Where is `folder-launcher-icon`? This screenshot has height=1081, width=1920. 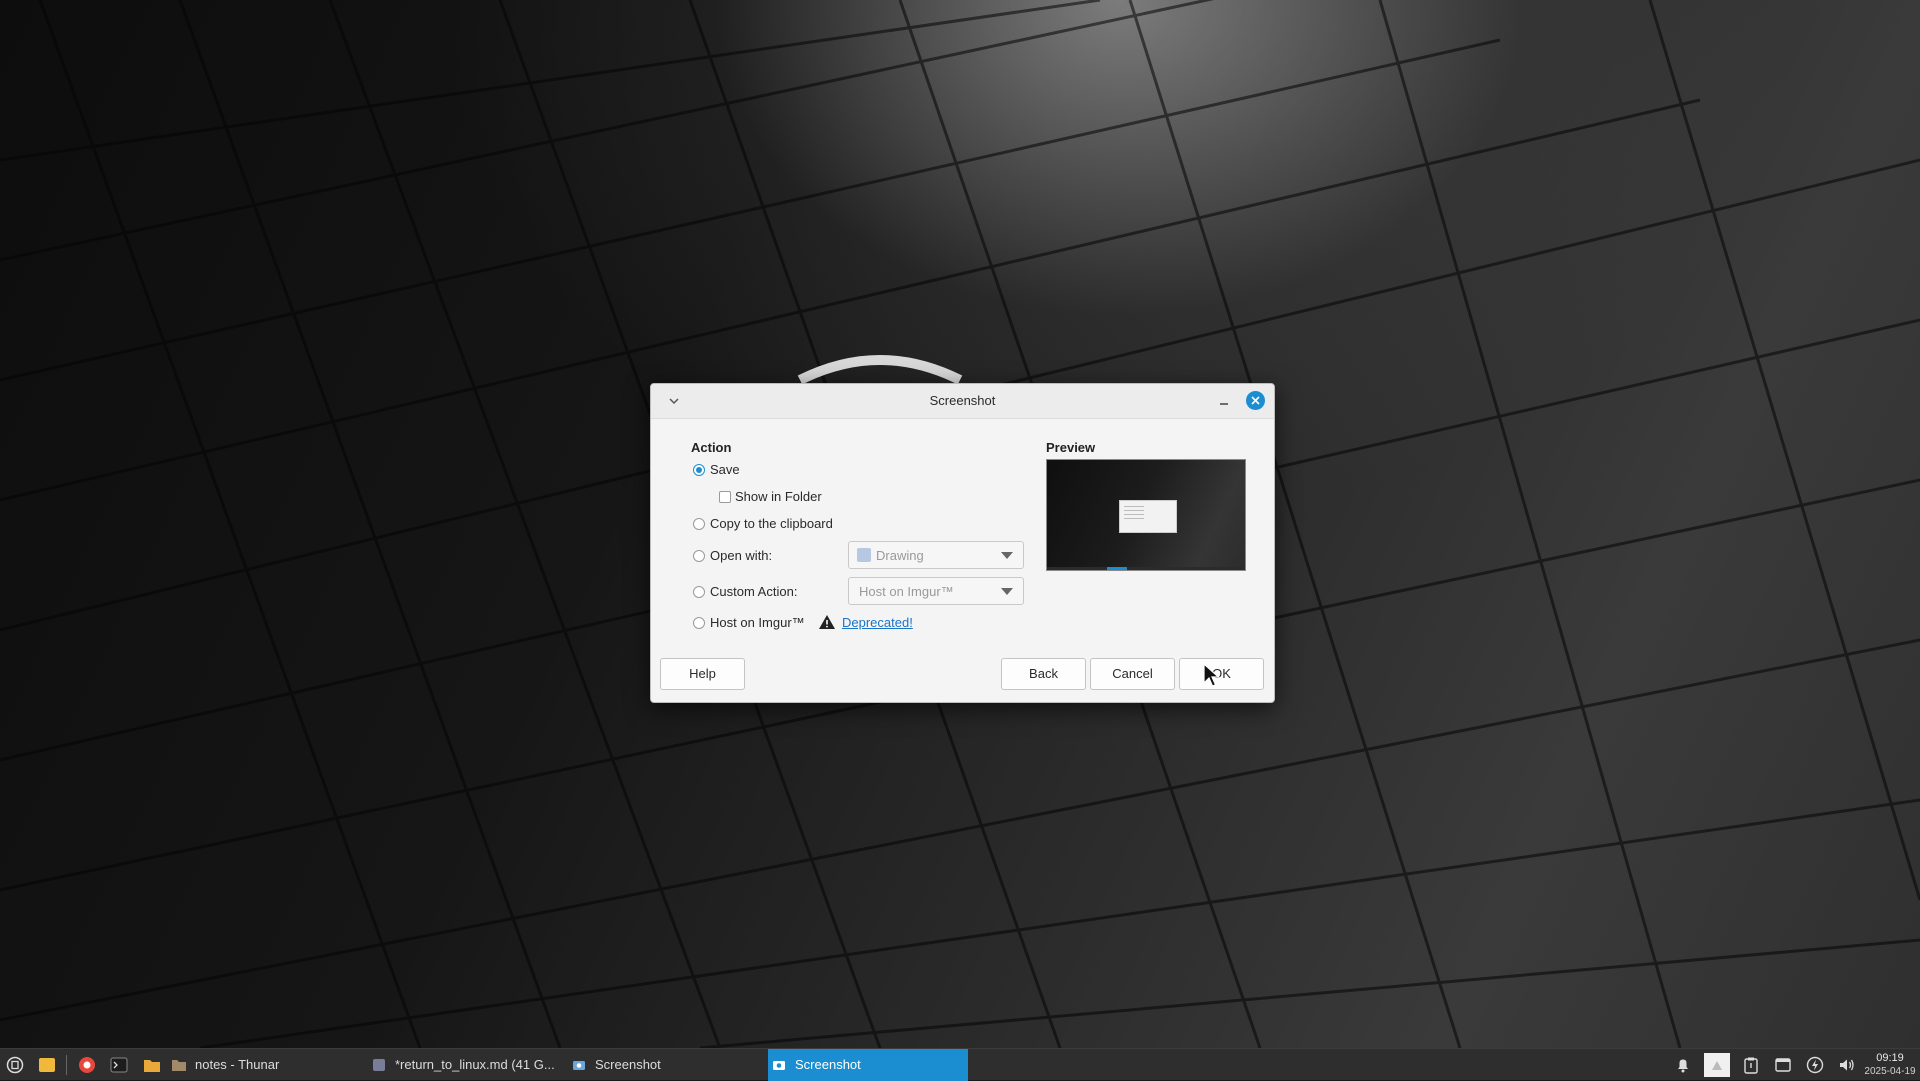
folder-launcher-icon is located at coordinates (152, 1065).